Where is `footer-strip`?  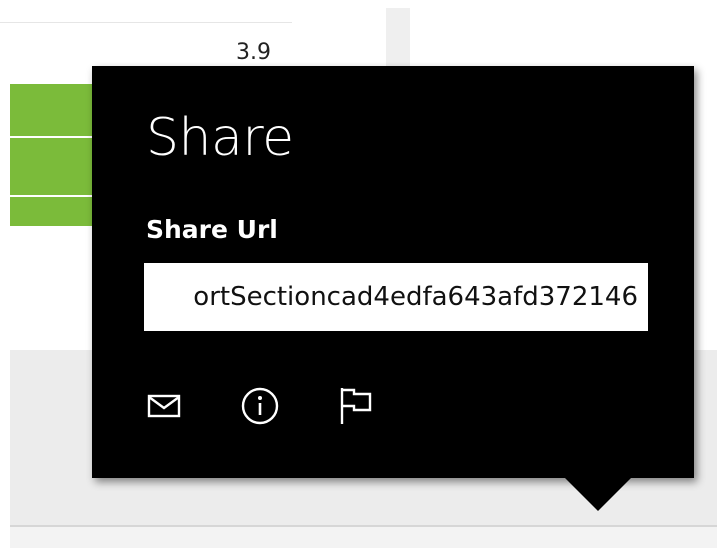
footer-strip is located at coordinates (363, 537).